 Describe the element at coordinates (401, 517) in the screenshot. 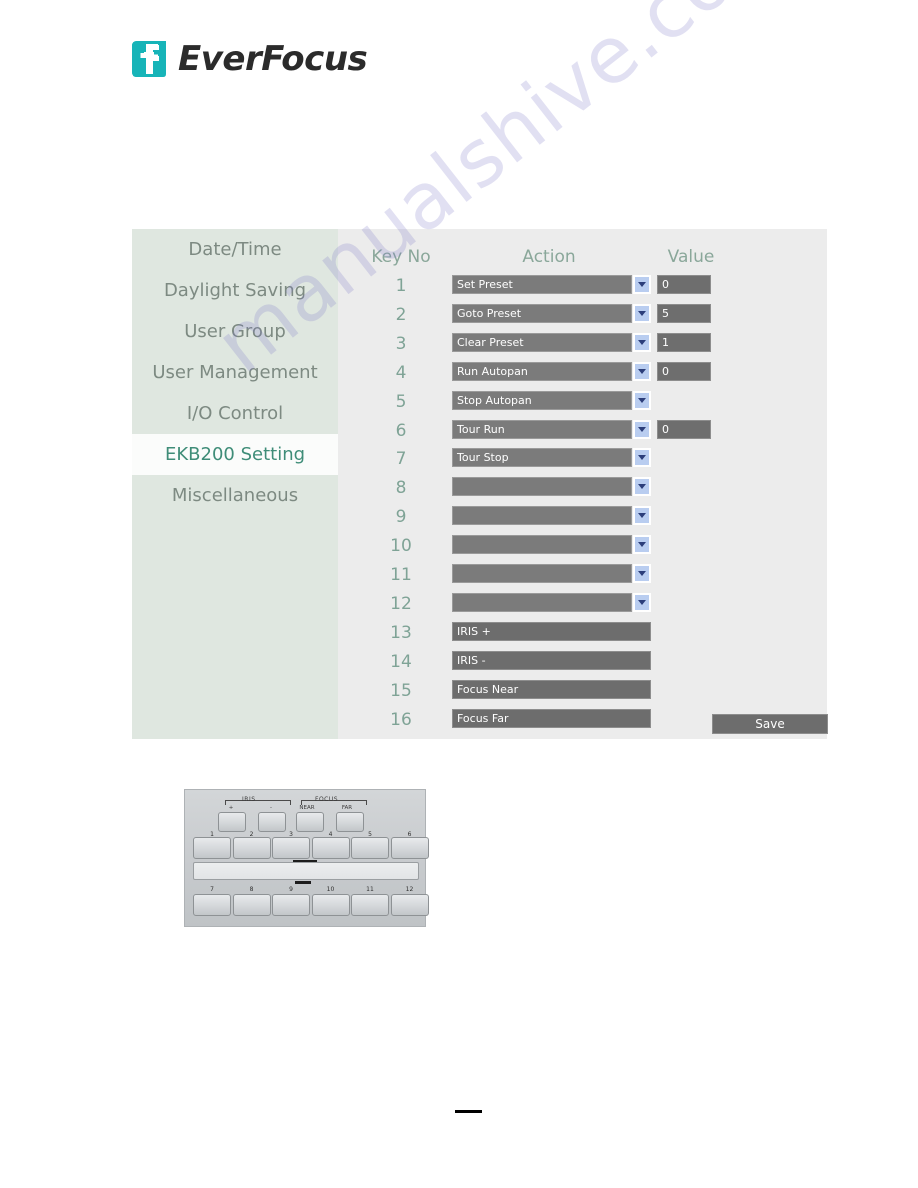

I see `key-number: 9` at that location.